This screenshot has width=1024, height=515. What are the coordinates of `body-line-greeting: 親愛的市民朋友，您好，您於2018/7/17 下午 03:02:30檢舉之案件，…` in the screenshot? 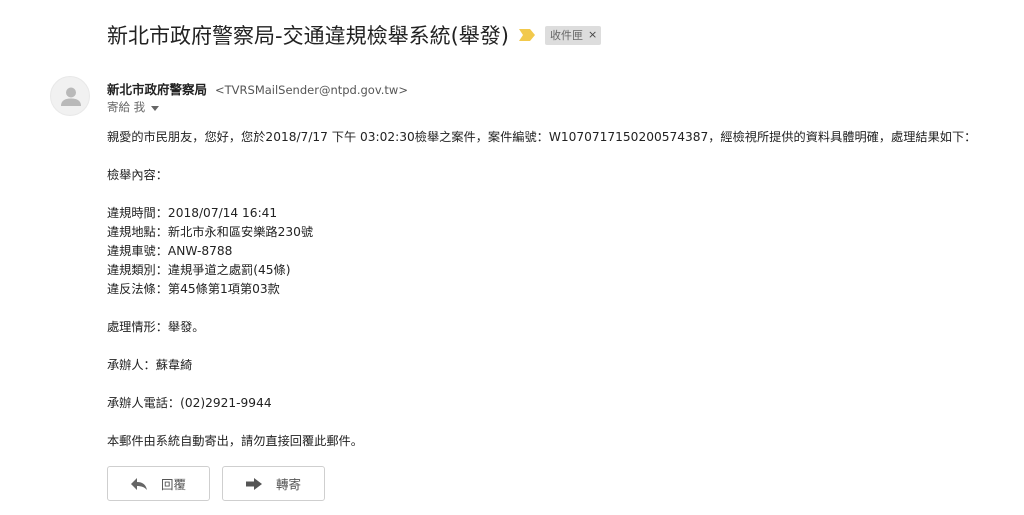 It's located at (542, 137).